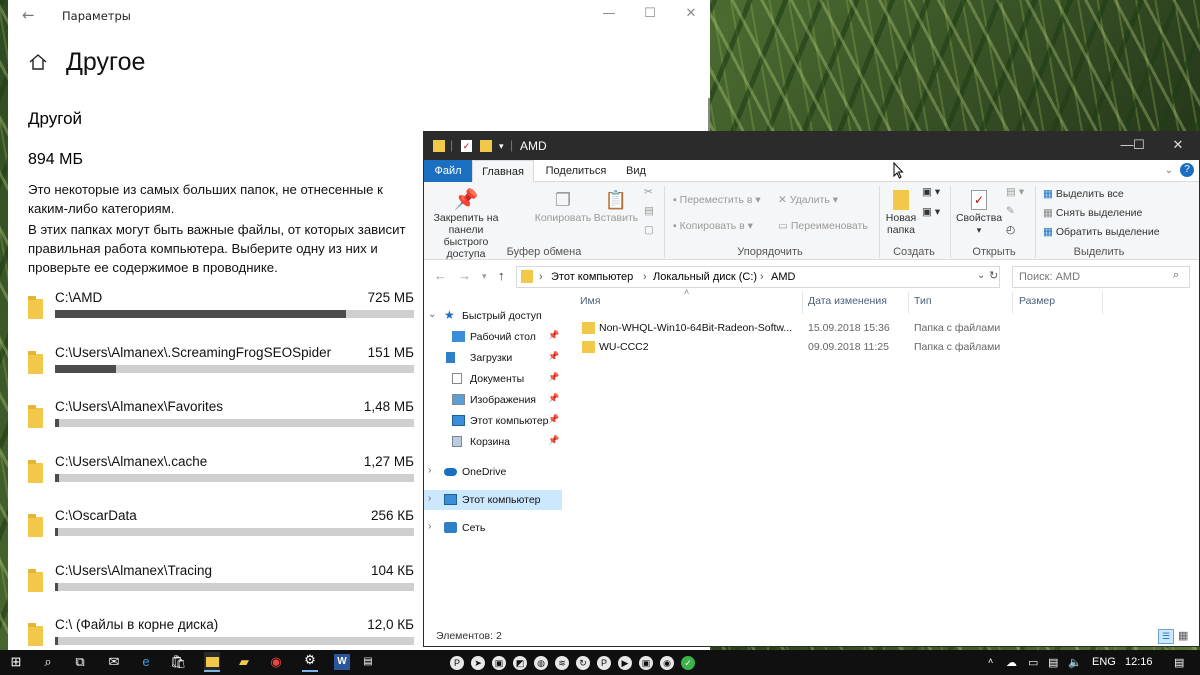 Image resolution: width=1200 pixels, height=675 pixels. What do you see at coordinates (28, 15) in the screenshot?
I see `back-arrow-icon: ←` at bounding box center [28, 15].